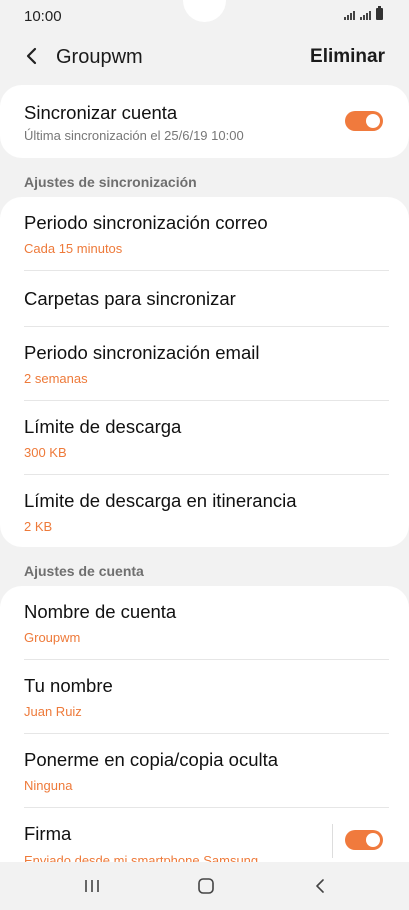 The width and height of the screenshot is (409, 910). I want to click on signal-2-icon, so click(365, 15).